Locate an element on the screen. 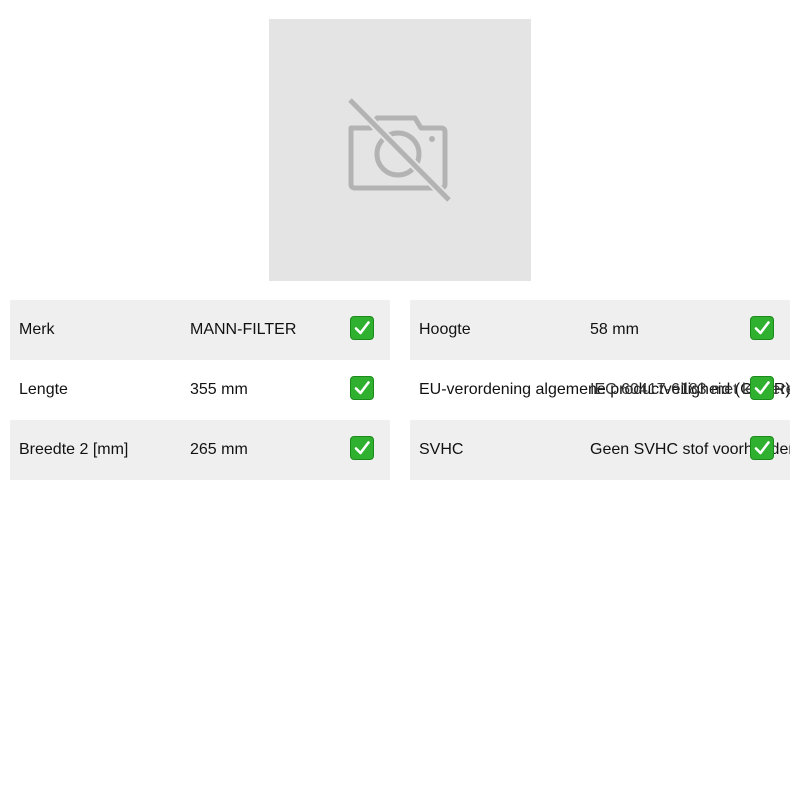  spec-row-length: Lengte 355 mm is located at coordinates (200, 390).